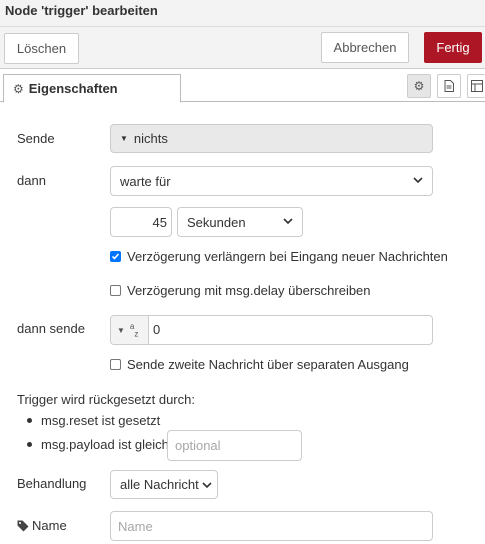 This screenshot has height=544, width=485. Describe the element at coordinates (81, 10) in the screenshot. I see `dialog-title: Node 'trigger' bearbeiten` at that location.